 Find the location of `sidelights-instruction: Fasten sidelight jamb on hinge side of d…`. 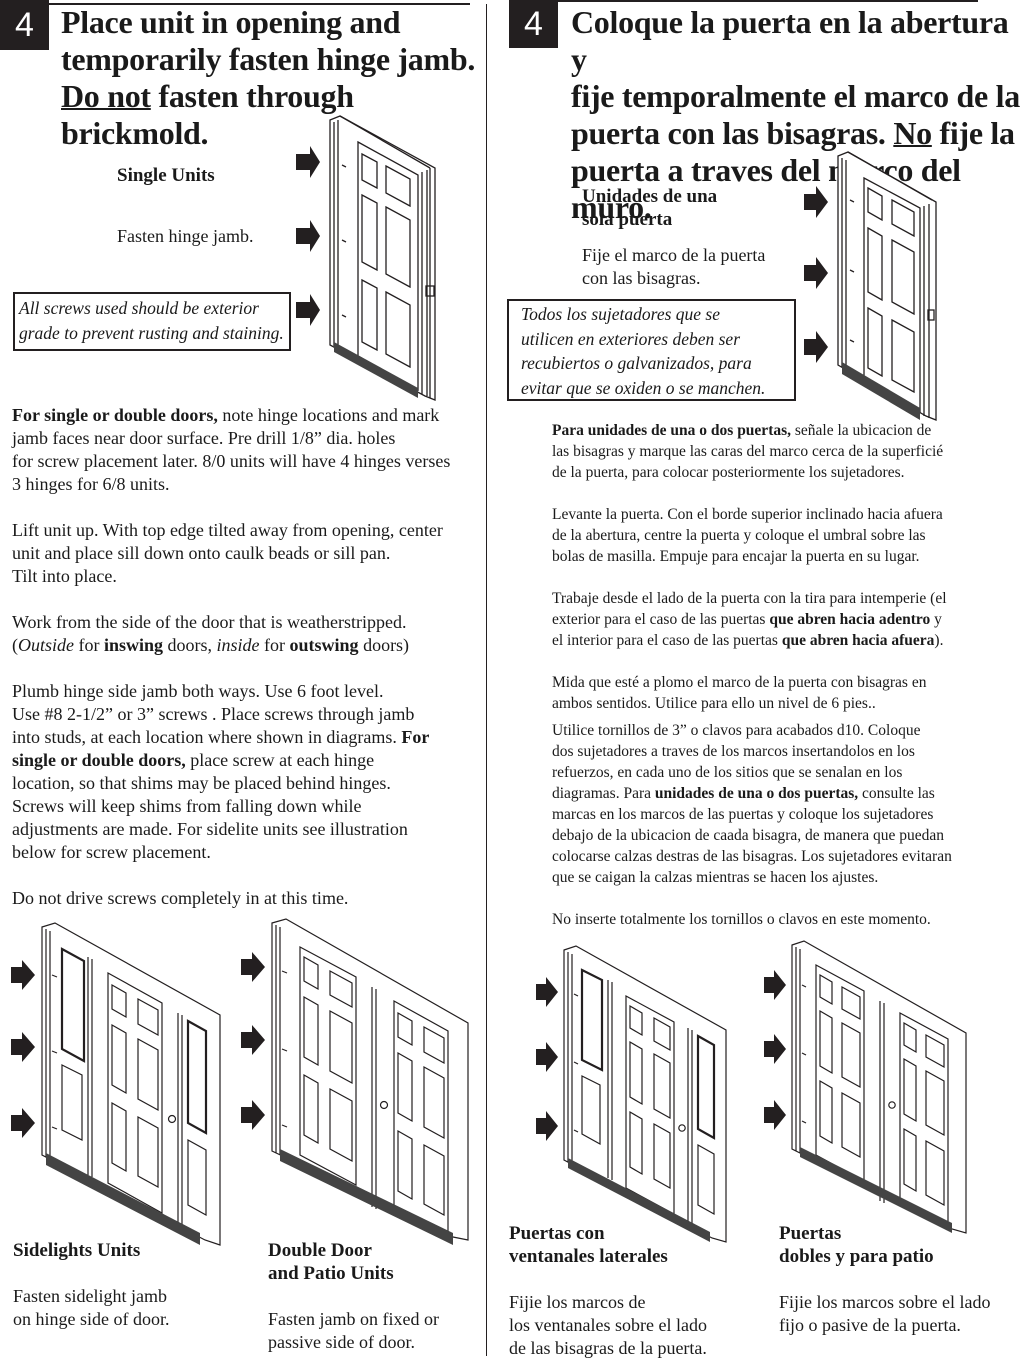

sidelights-instruction: Fasten sidelight jamb on hinge side of d… is located at coordinates (91, 1308).